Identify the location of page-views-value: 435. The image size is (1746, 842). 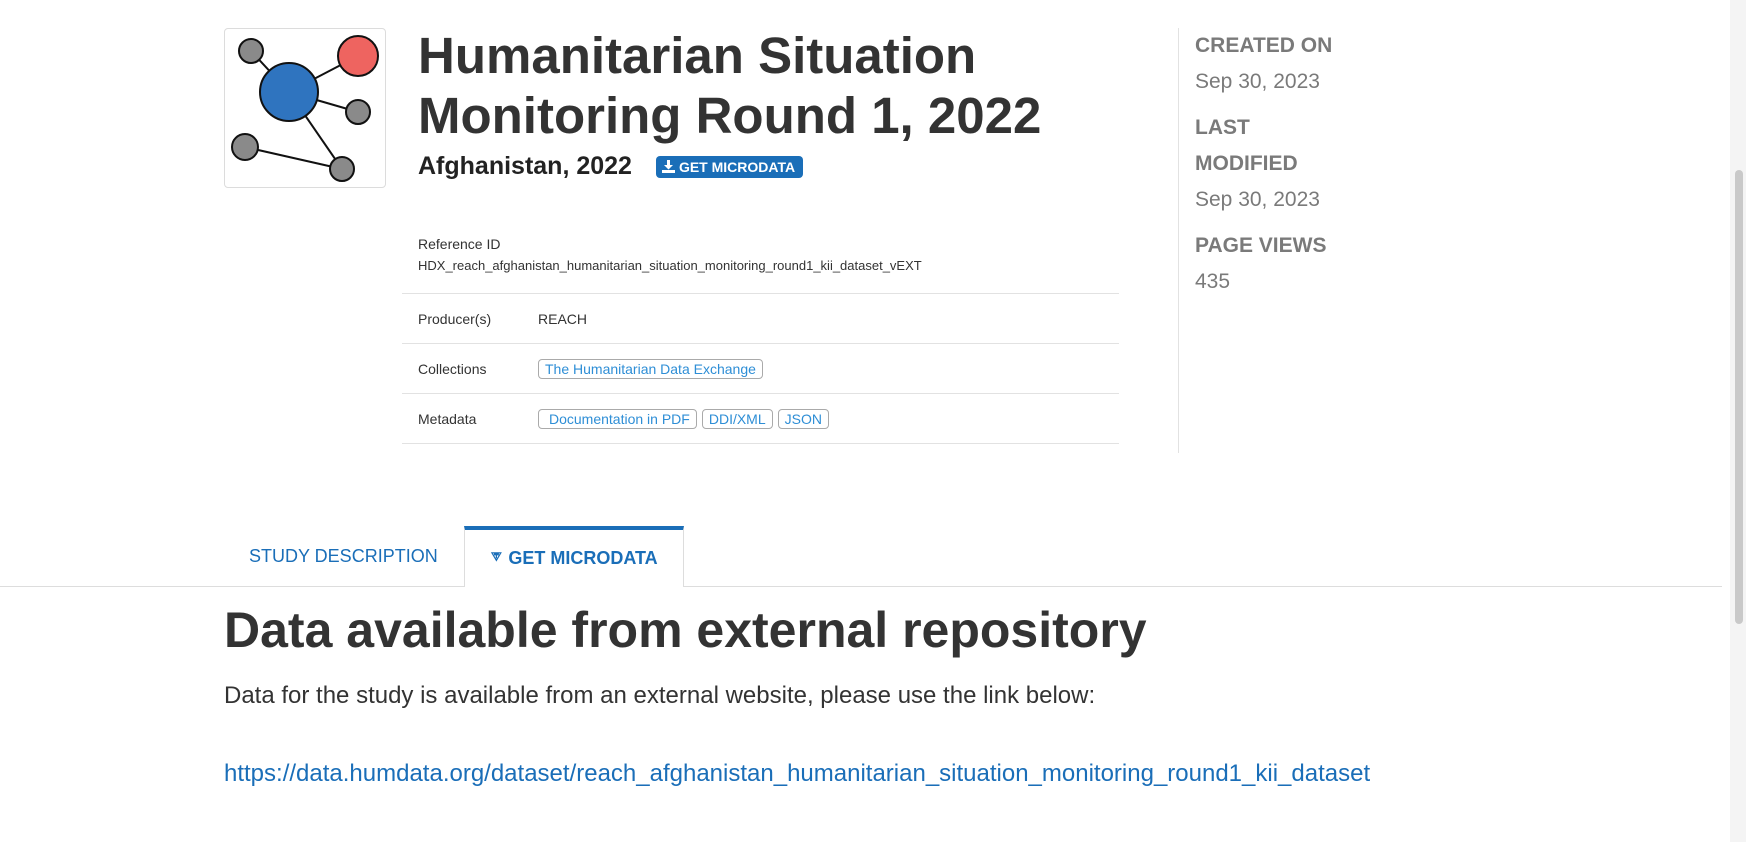
(1213, 281).